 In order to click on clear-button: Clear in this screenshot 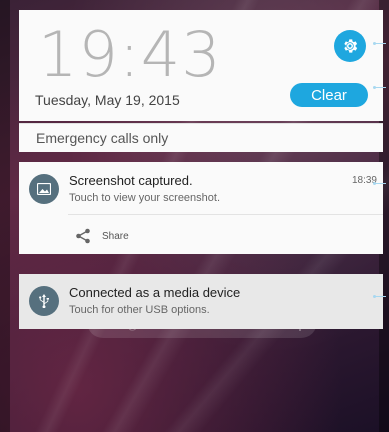, I will do `click(329, 95)`.